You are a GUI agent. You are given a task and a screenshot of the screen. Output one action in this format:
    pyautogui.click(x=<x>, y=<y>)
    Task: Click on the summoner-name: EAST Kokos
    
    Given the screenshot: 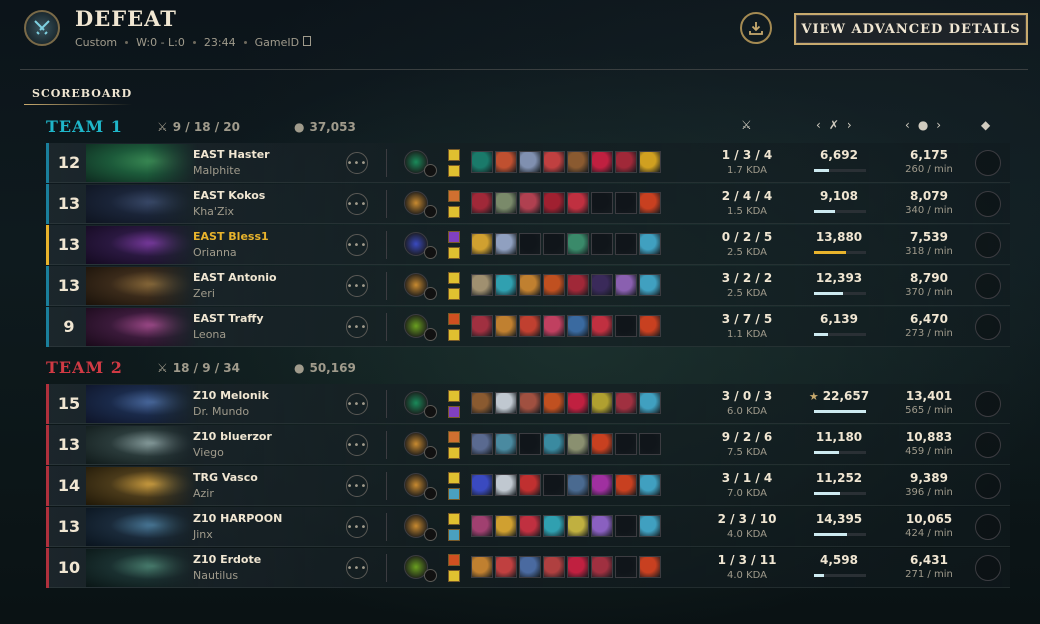 What is the action you would take?
    pyautogui.click(x=229, y=195)
    